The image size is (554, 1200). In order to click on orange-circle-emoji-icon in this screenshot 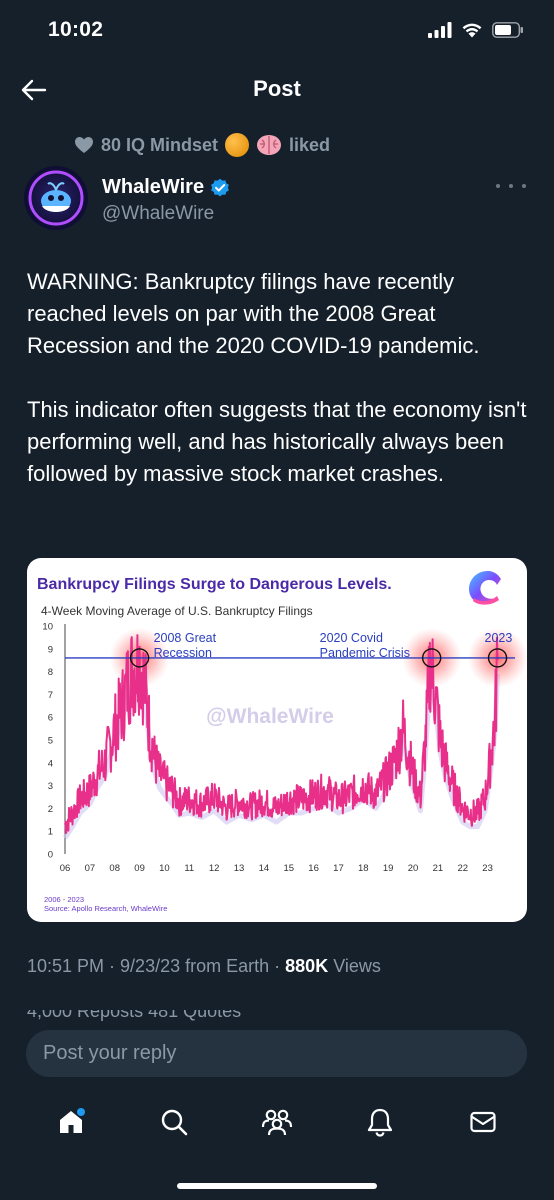, I will do `click(237, 145)`.